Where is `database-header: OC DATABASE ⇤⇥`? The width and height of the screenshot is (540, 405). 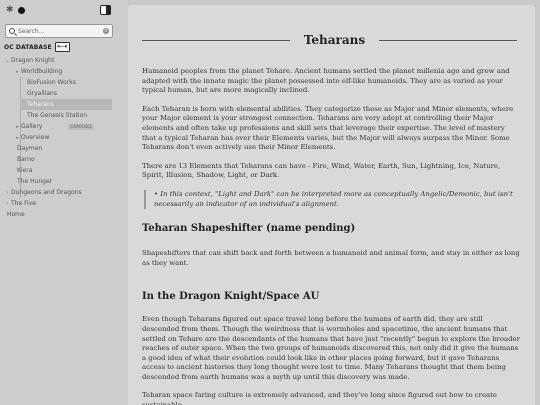
database-header: OC DATABASE ⇤⇥ is located at coordinates (37, 47).